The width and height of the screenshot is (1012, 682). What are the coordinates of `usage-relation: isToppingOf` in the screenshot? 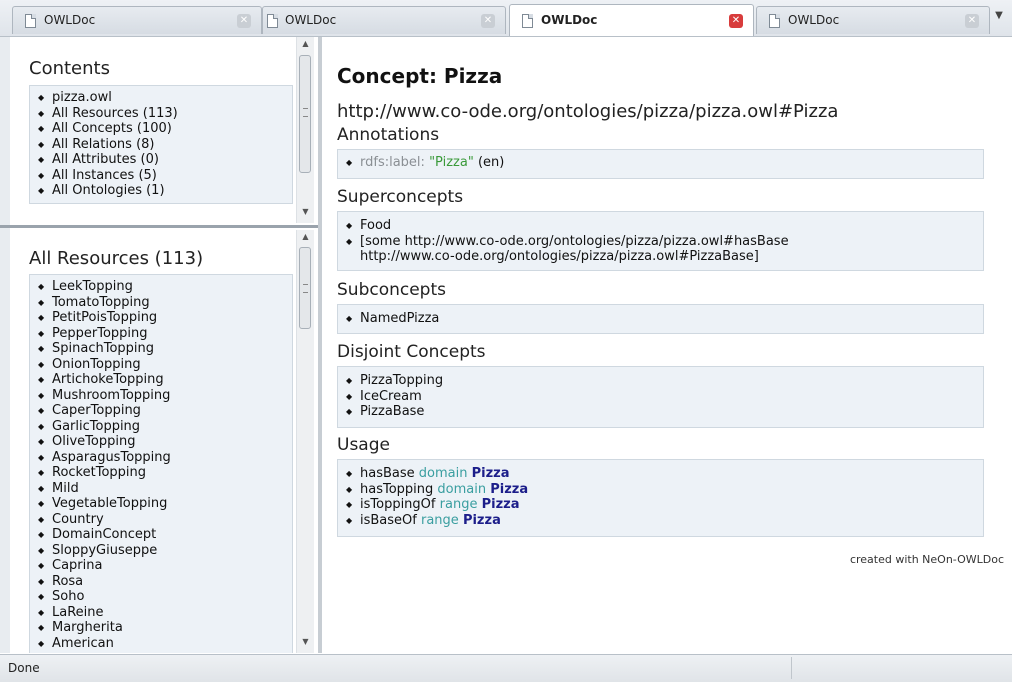 It's located at (398, 504).